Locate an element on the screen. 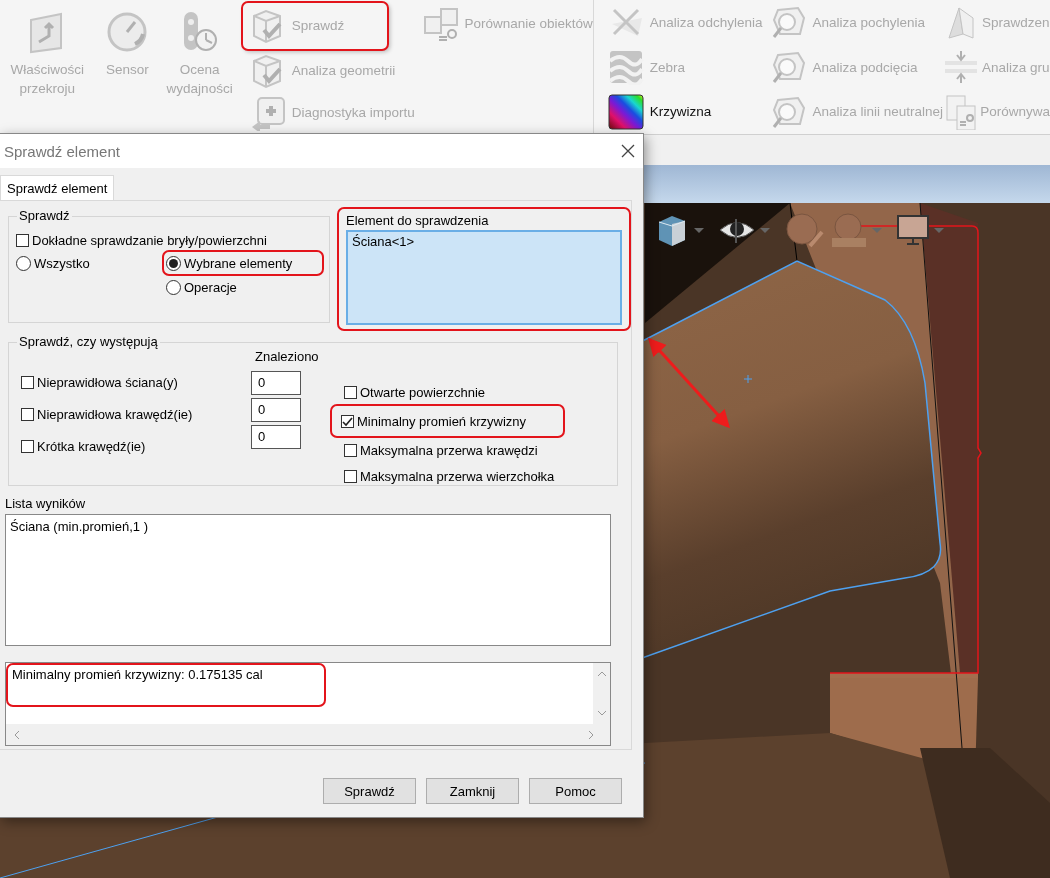 Image resolution: width=1050 pixels, height=878 pixels. option-label: Krótka krawędź(ie) is located at coordinates (91, 446).